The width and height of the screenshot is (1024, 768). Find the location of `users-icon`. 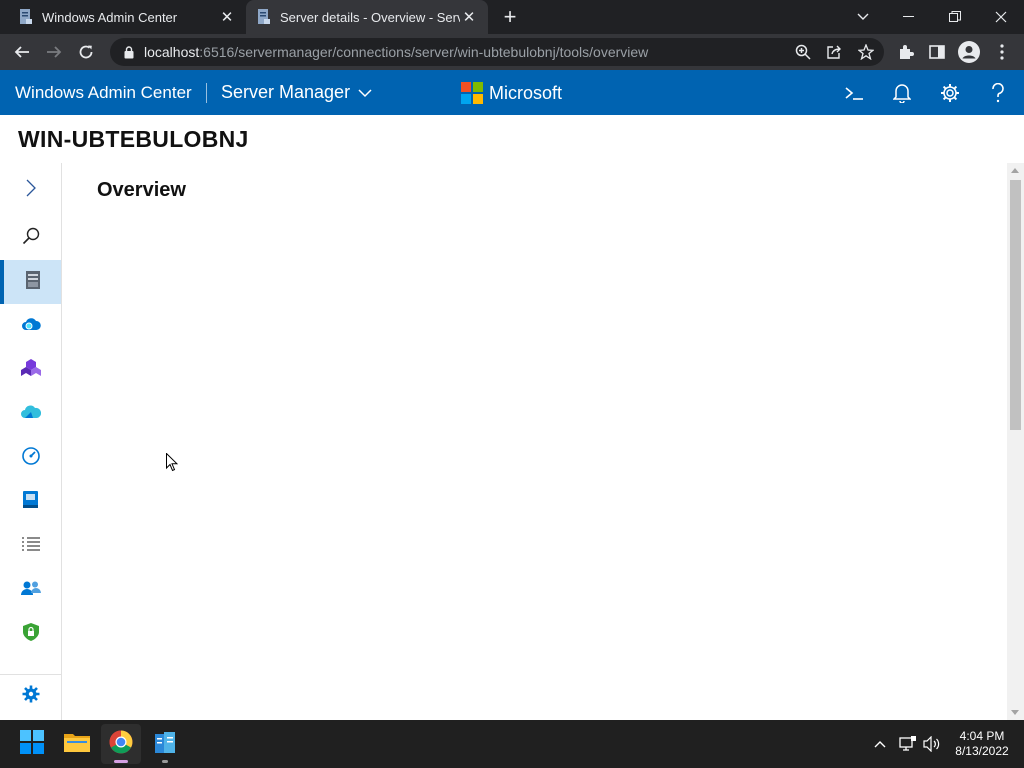

users-icon is located at coordinates (30, 590).